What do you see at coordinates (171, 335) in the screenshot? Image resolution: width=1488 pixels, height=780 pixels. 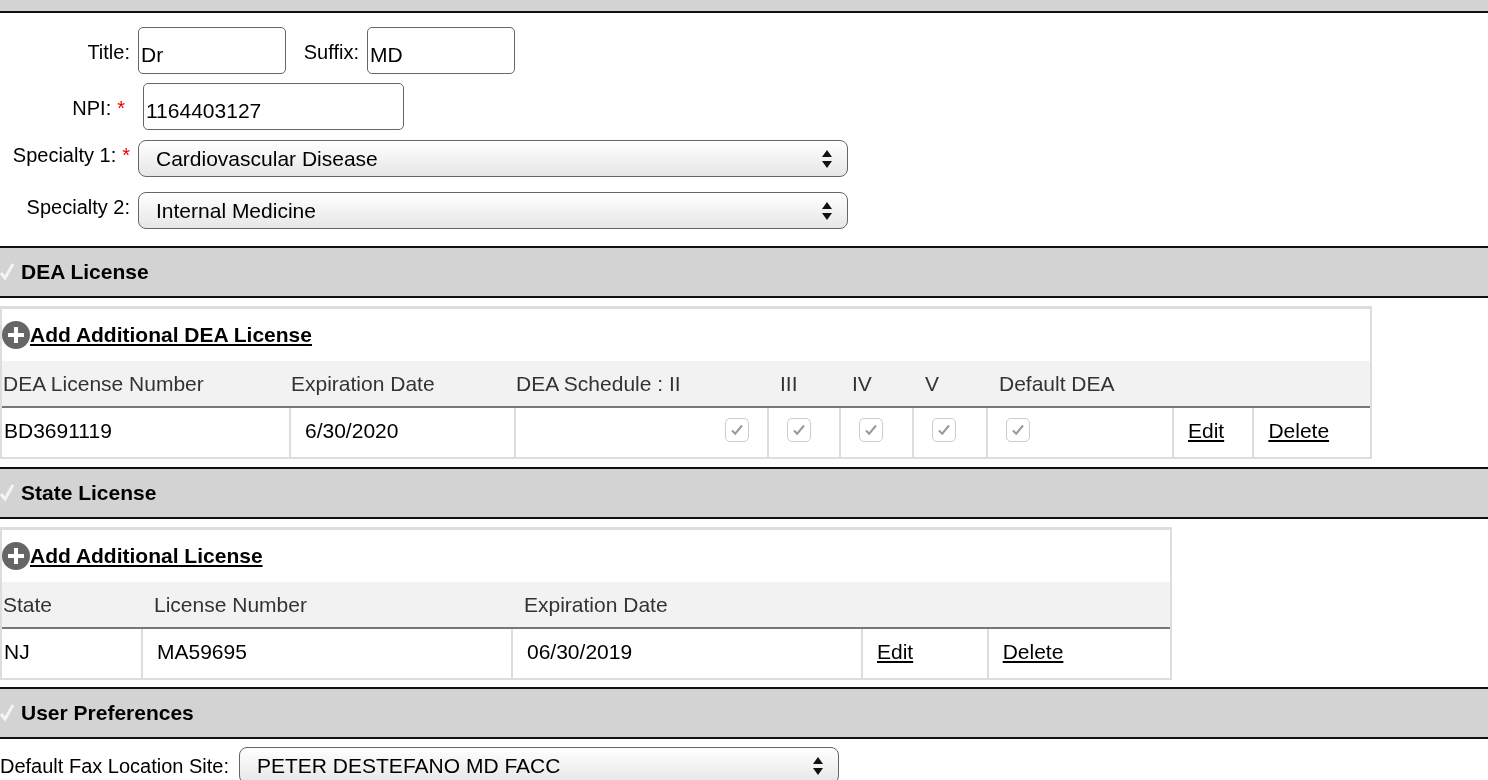 I see `add-license-link: Add Additional DEA License` at bounding box center [171, 335].